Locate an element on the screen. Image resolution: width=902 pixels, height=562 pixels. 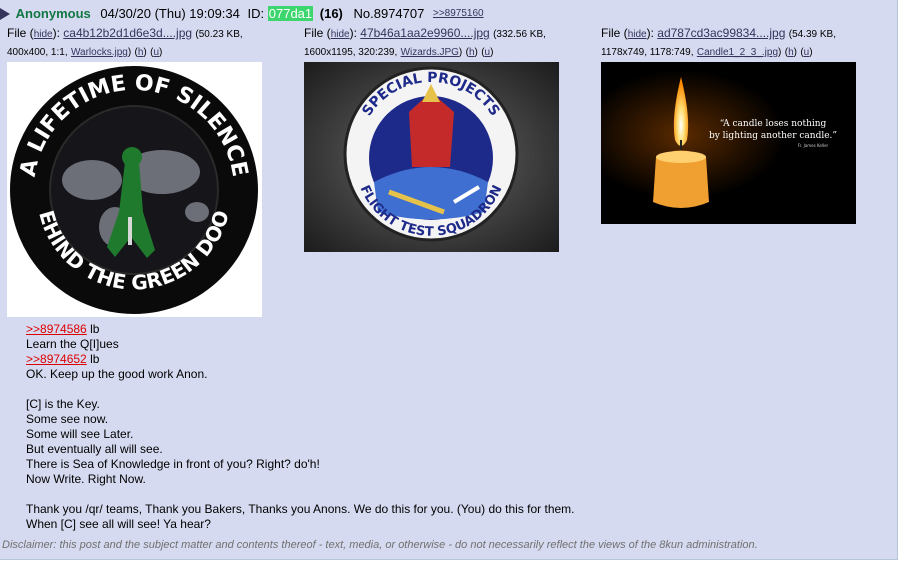
file-2-hide-link: hide is located at coordinates (340, 34).